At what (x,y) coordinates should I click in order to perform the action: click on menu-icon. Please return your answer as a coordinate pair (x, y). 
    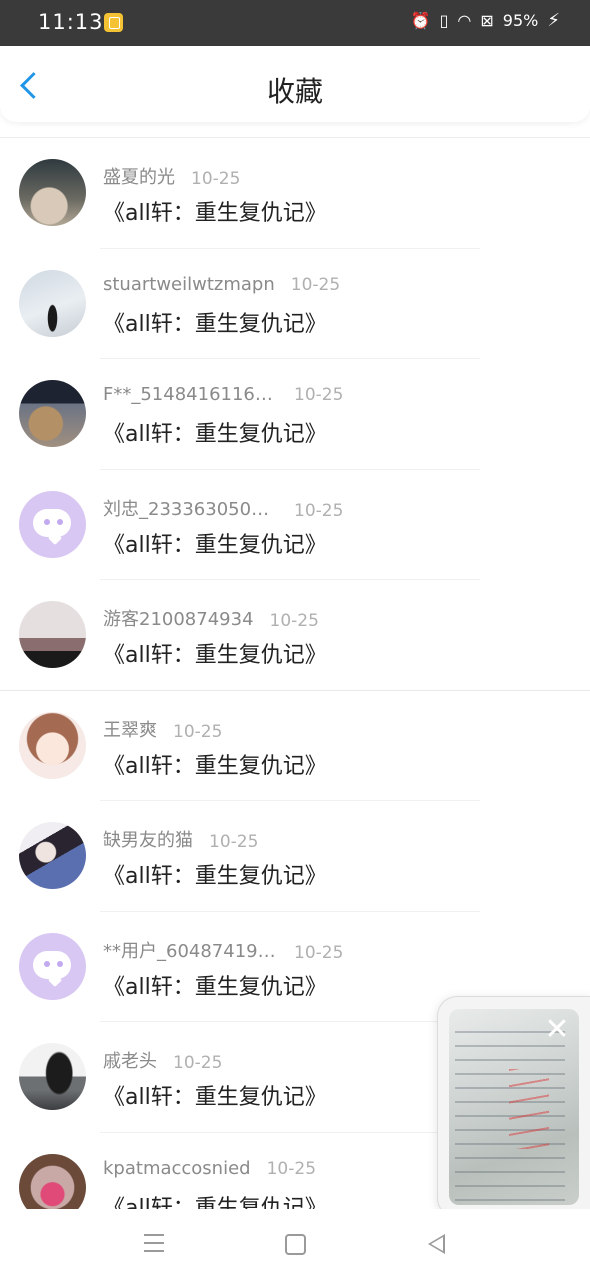
    Looking at the image, I should click on (154, 1244).